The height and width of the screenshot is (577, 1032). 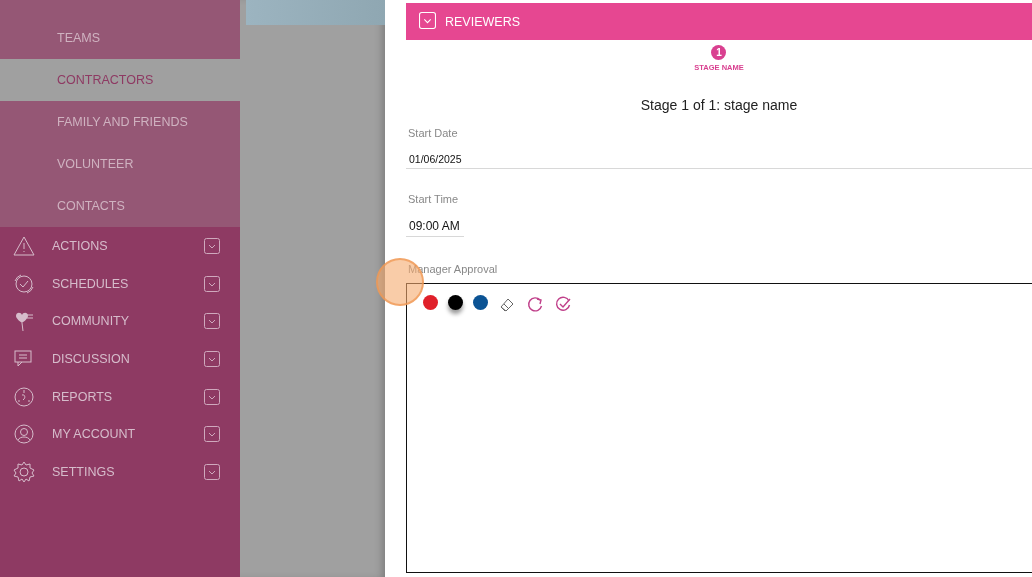 I want to click on step-number: 1, so click(x=719, y=52).